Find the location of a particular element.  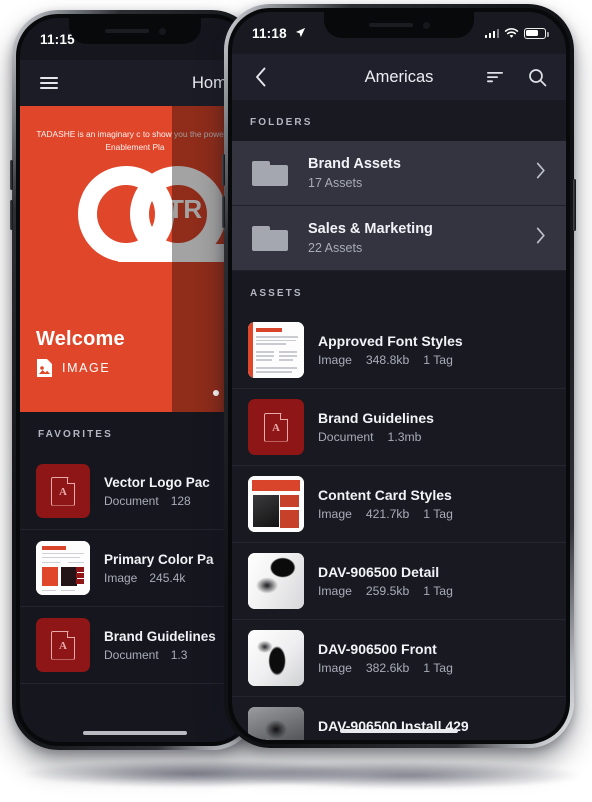

status-indicators is located at coordinates (516, 33).